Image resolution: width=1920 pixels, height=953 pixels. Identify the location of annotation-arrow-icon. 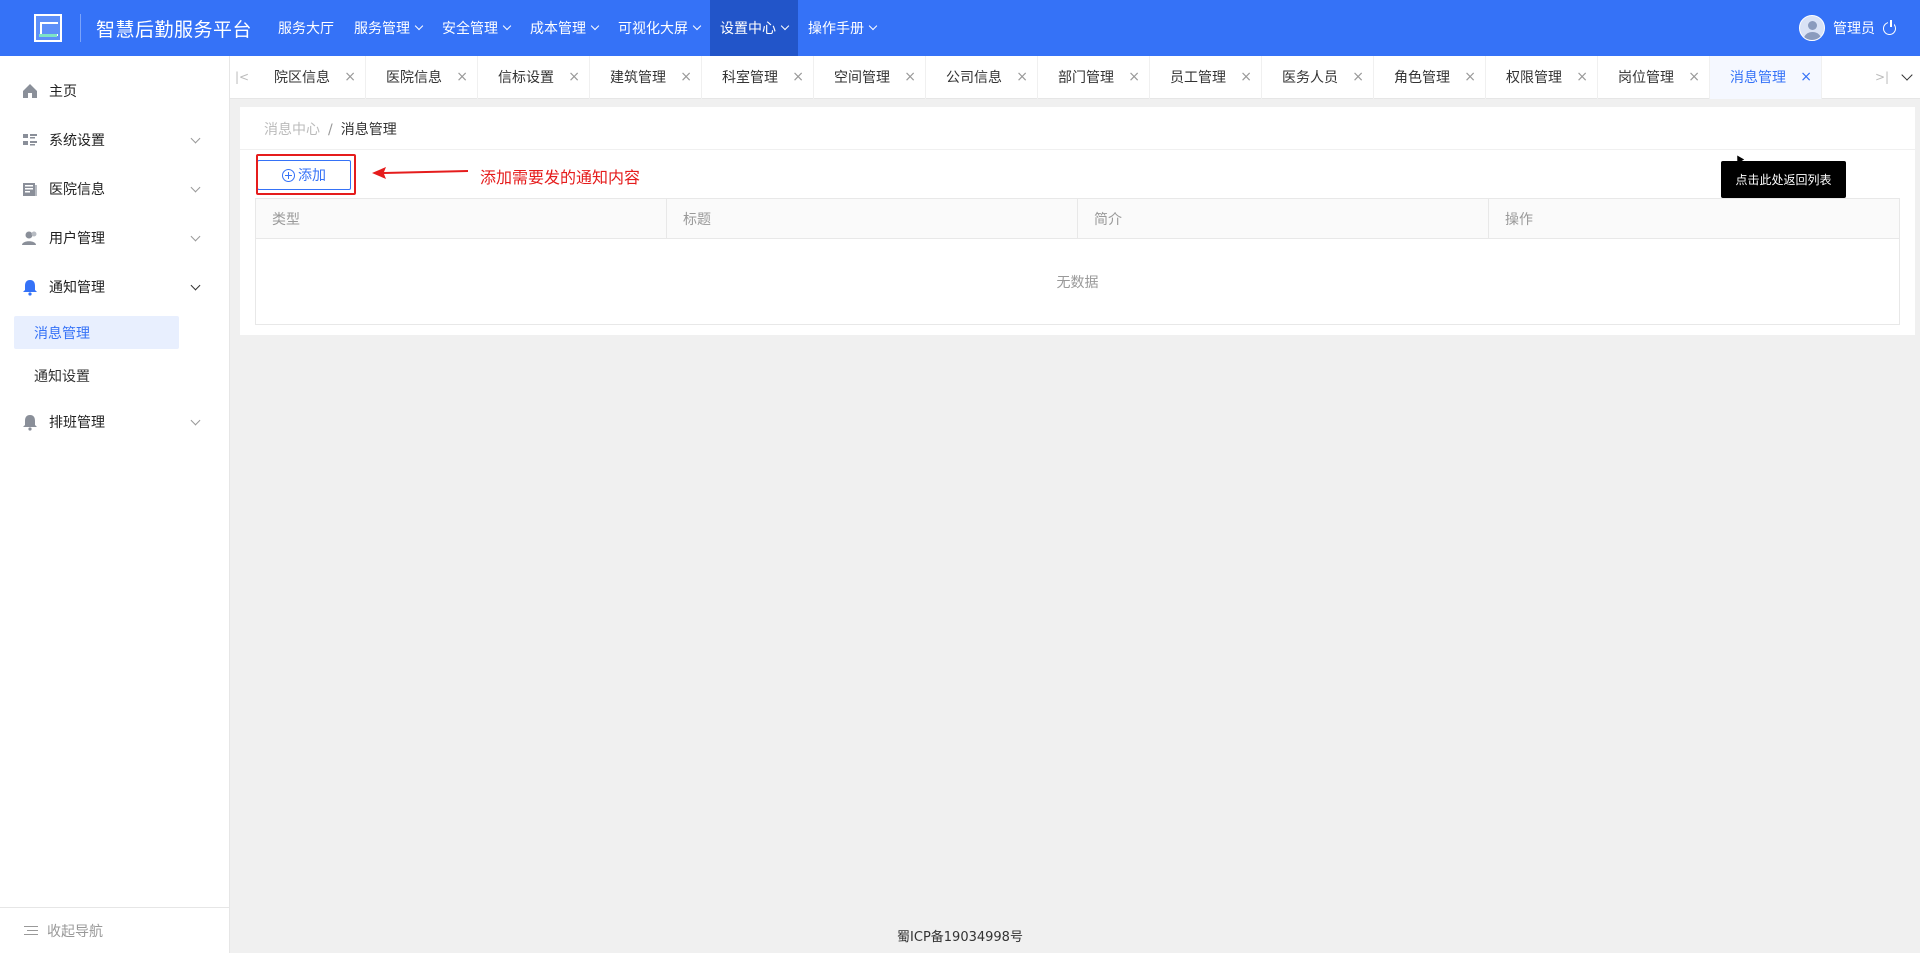
(420, 173).